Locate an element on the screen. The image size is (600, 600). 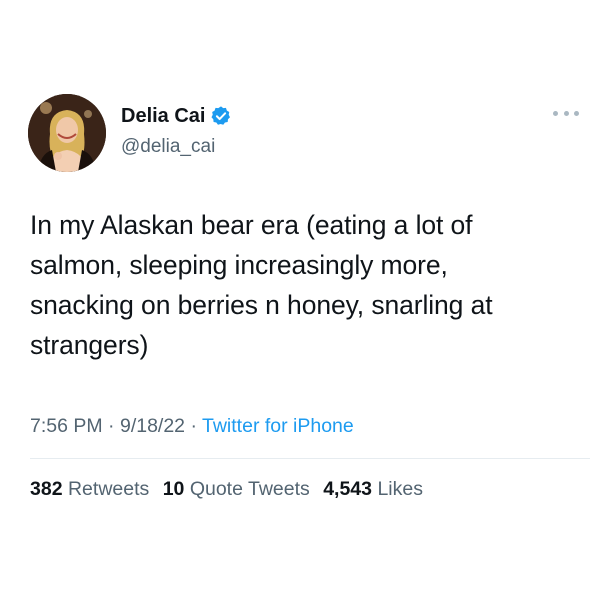
tweet-text-line: strangers) is located at coordinates (89, 345).